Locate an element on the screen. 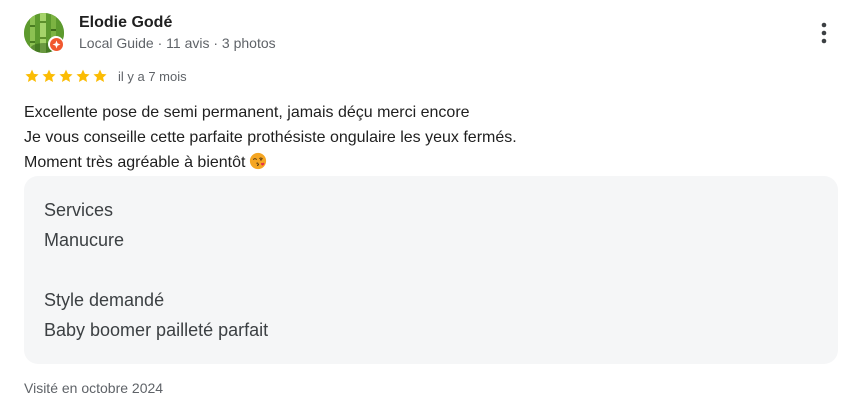  star-rating is located at coordinates (66, 76).